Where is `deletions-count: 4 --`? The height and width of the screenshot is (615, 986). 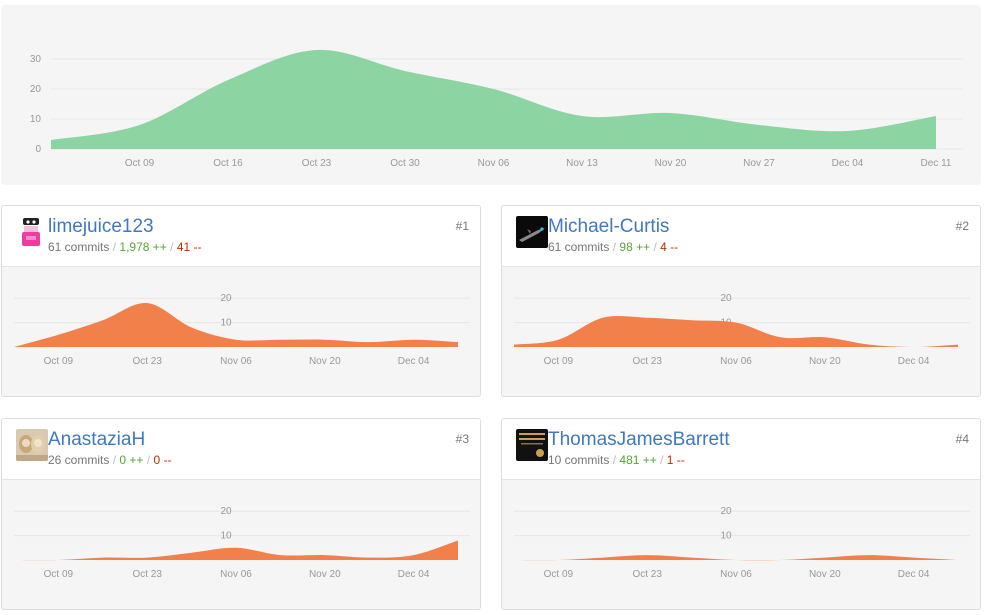 deletions-count: 4 -- is located at coordinates (669, 247).